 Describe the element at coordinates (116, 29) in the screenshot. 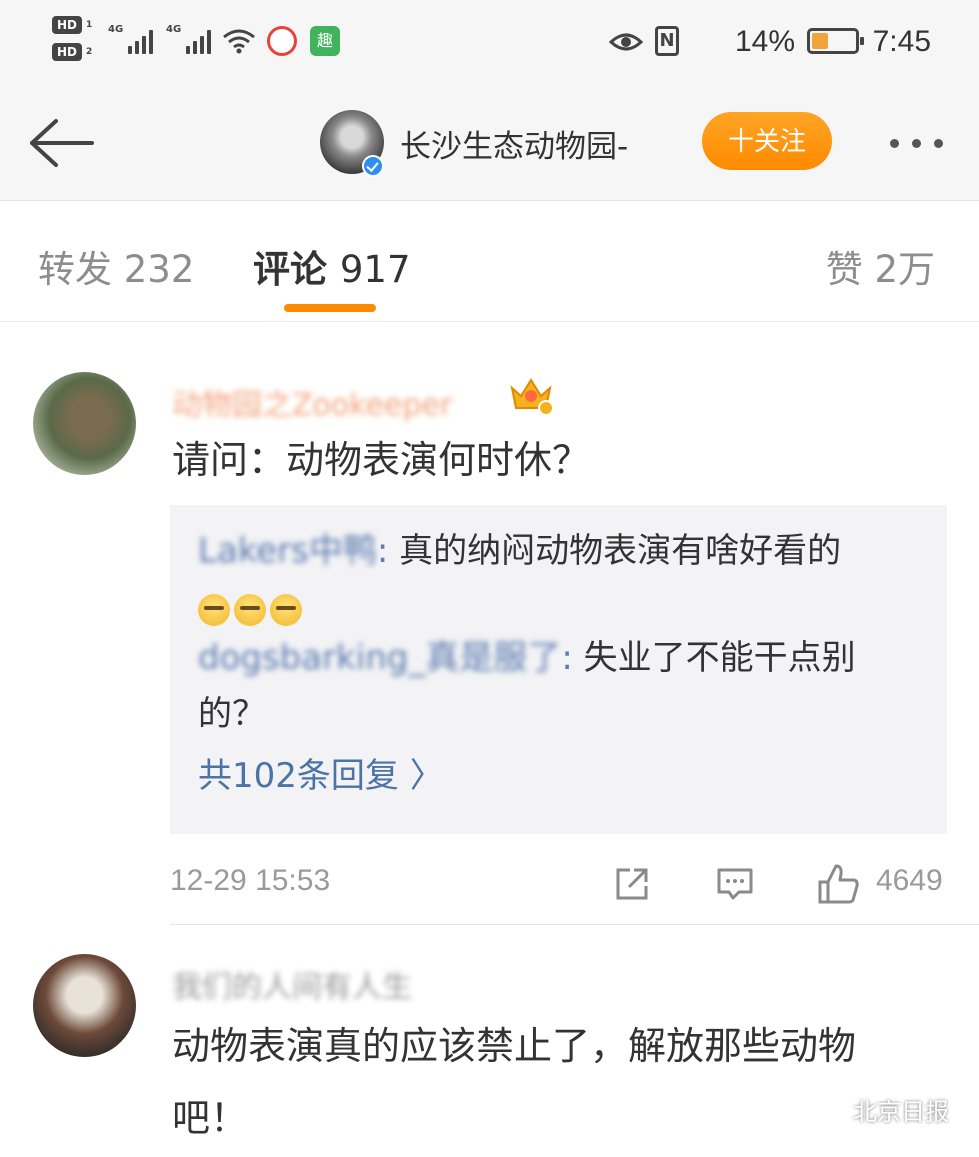

I see `signal-1-label: 4G` at that location.